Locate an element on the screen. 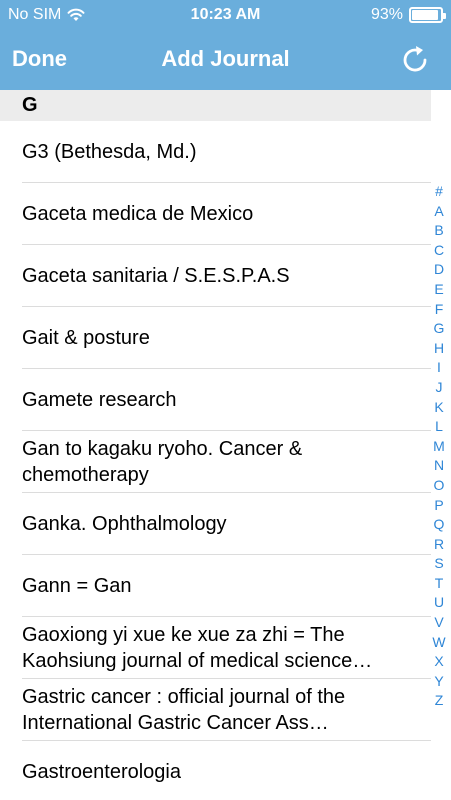 The height and width of the screenshot is (800, 451). index-letter: Q is located at coordinates (439, 525).